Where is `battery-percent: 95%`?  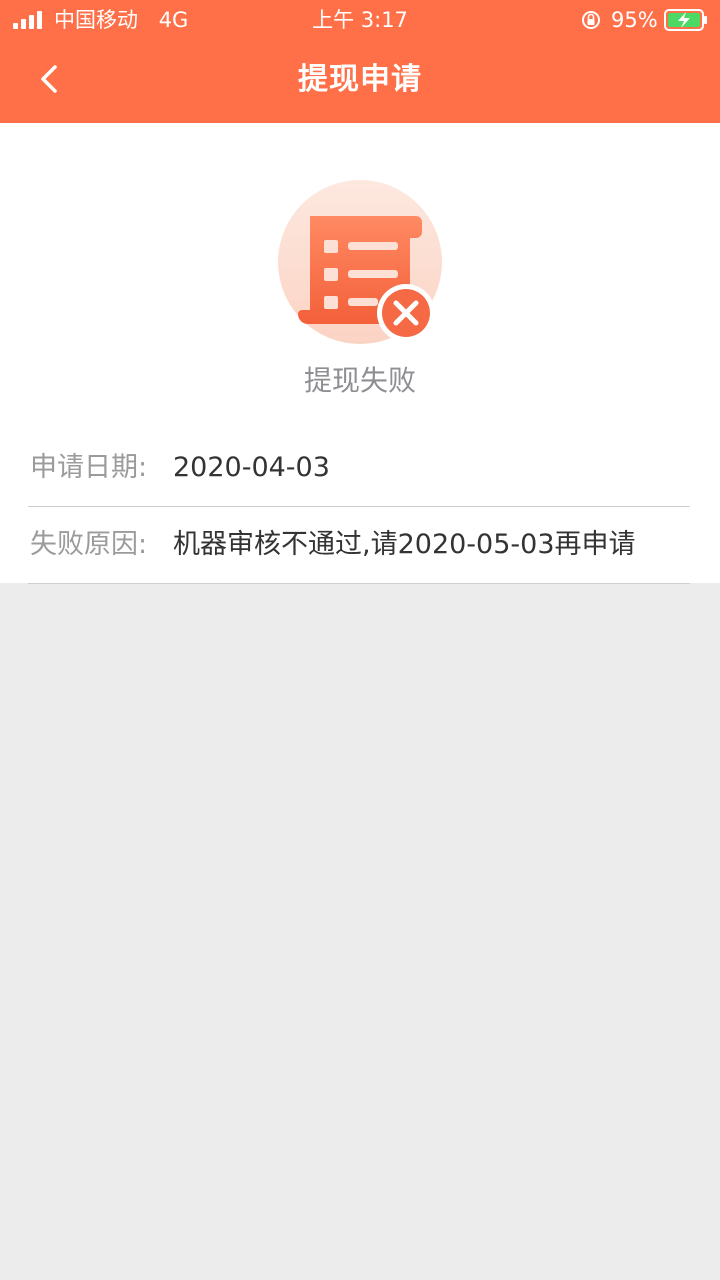
battery-percent: 95% is located at coordinates (634, 20).